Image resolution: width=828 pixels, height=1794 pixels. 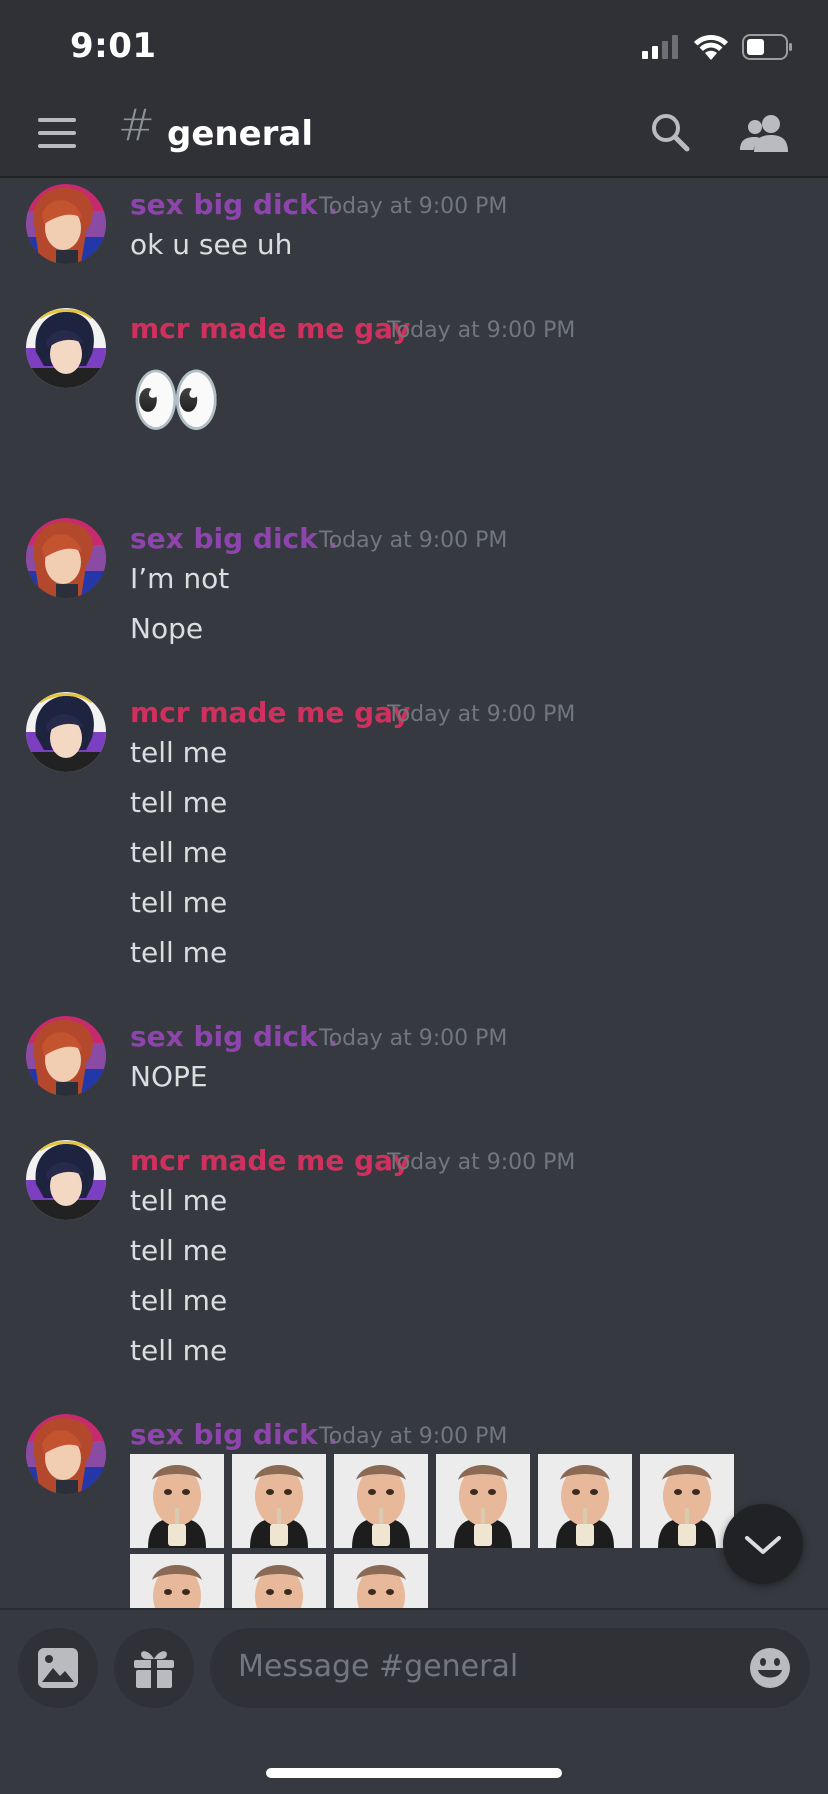 What do you see at coordinates (136, 125) in the screenshot?
I see `channel-hash-icon: #` at bounding box center [136, 125].